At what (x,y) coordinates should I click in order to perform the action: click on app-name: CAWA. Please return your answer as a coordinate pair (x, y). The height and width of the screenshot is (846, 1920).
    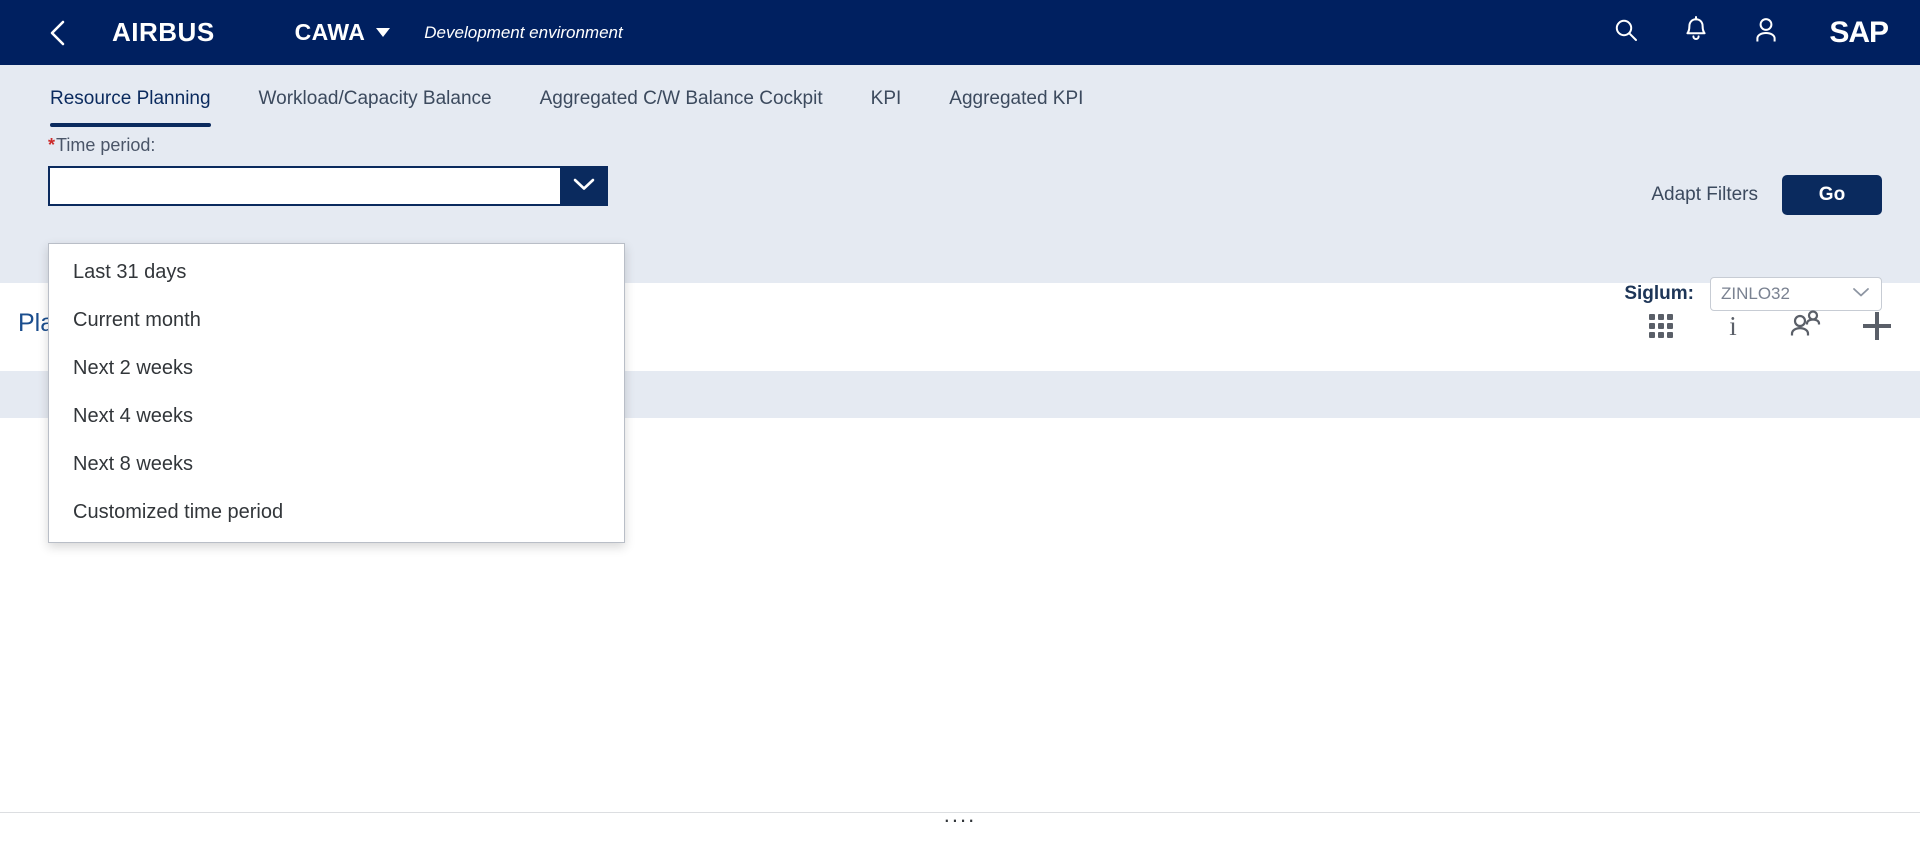
    Looking at the image, I should click on (330, 32).